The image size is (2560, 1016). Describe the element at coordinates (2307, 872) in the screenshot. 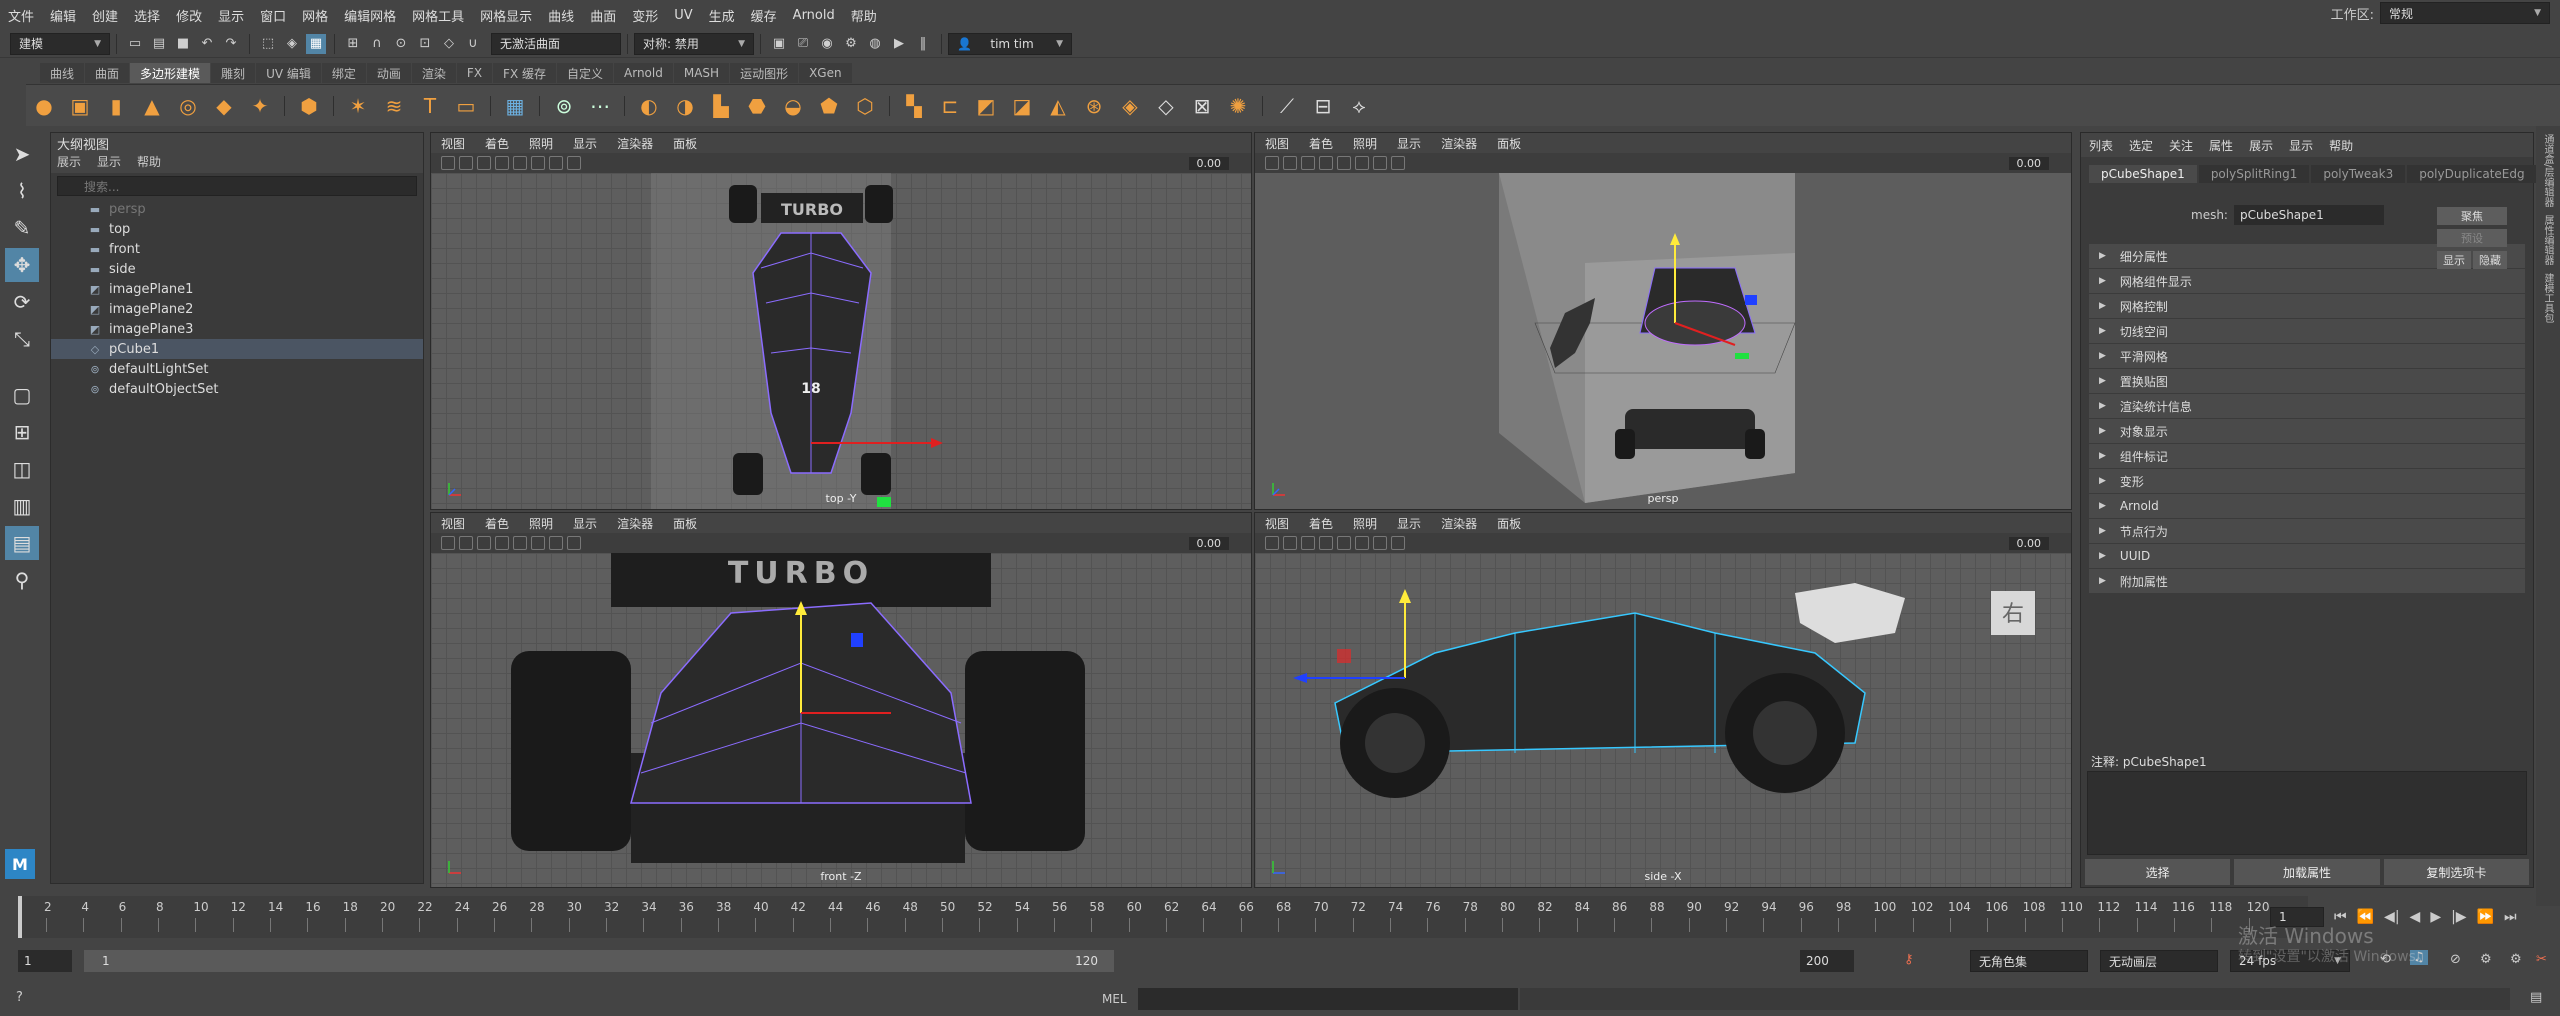

I see `attr-bottom-button: 加载属性` at that location.